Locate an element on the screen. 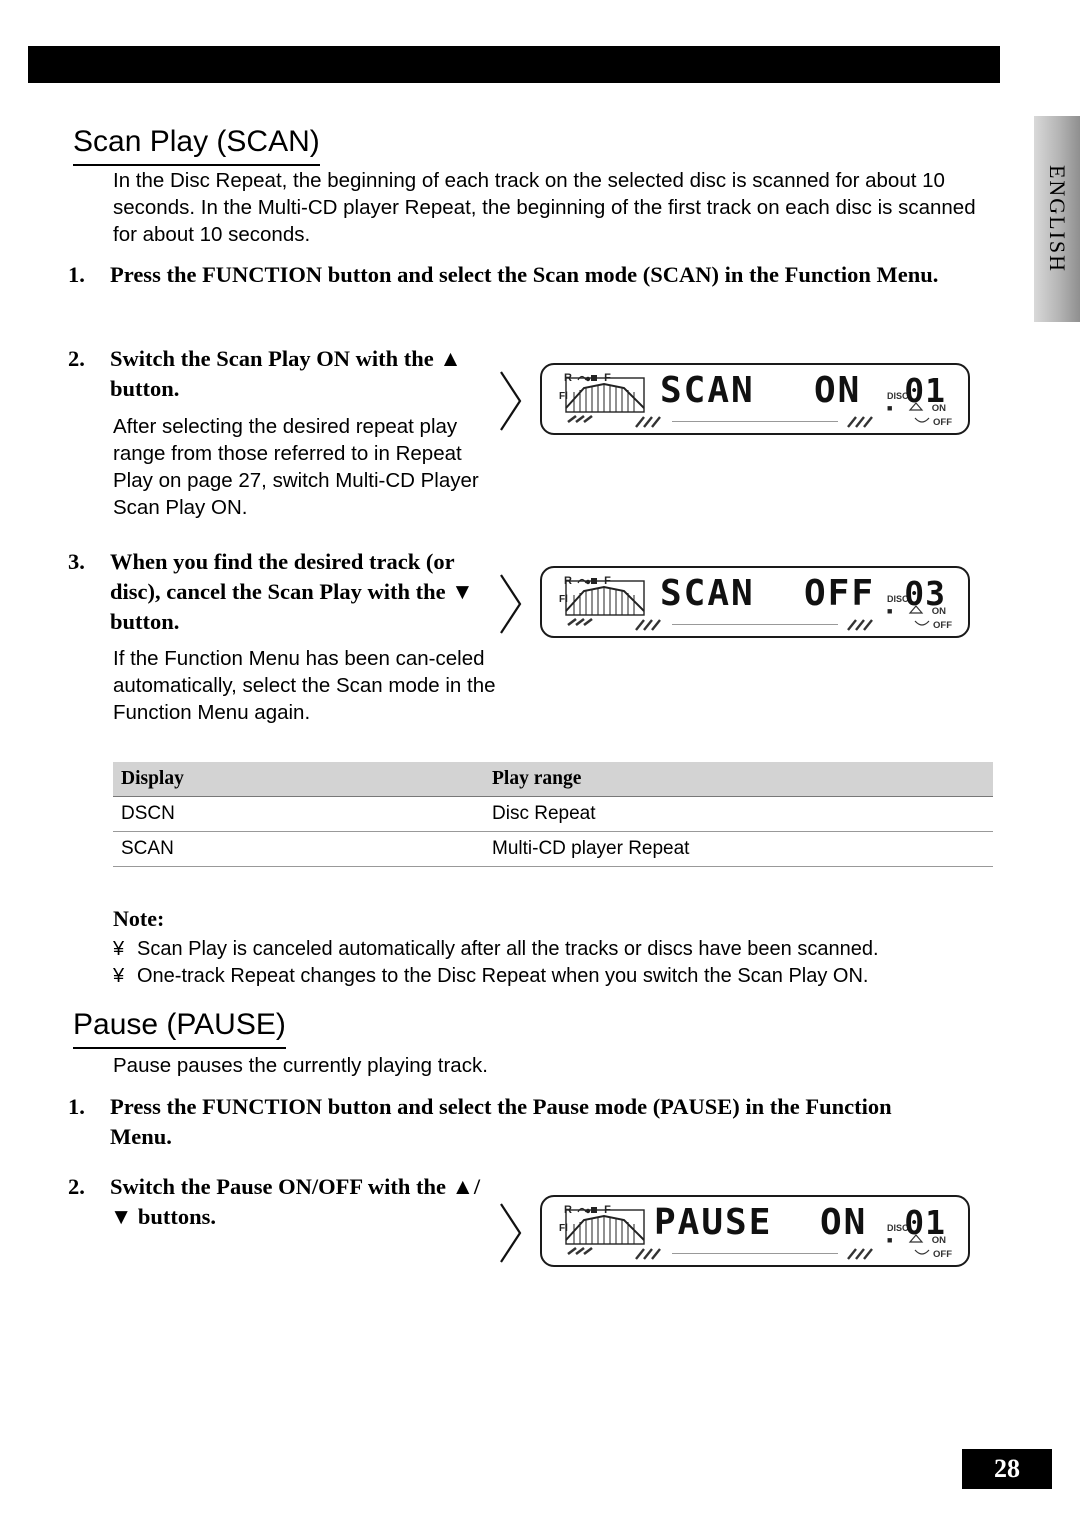  table-cell-display: DSCN is located at coordinates (298, 814).